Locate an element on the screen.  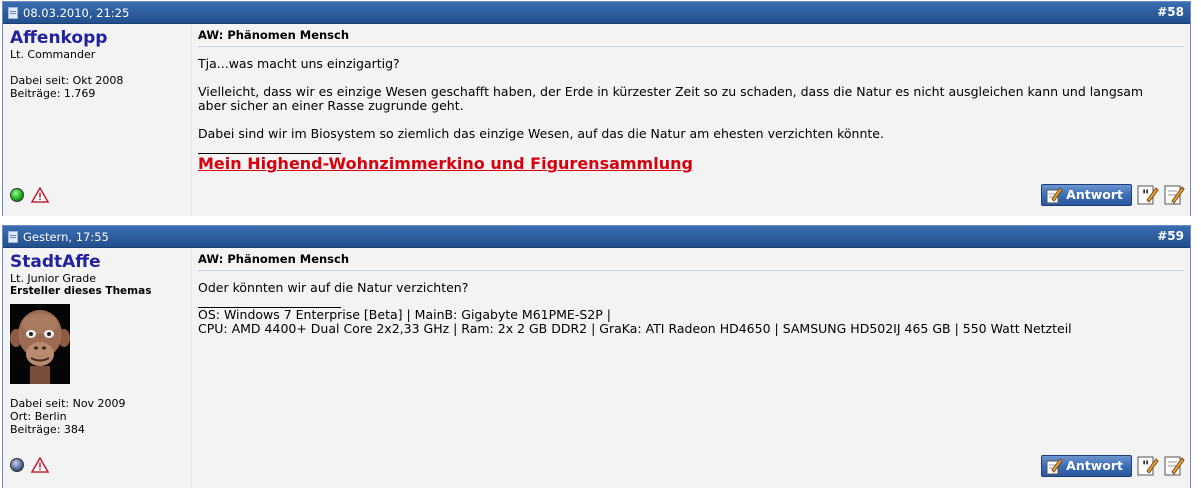
post-header: Gestern, 17:55 #59 is located at coordinates (596, 237).